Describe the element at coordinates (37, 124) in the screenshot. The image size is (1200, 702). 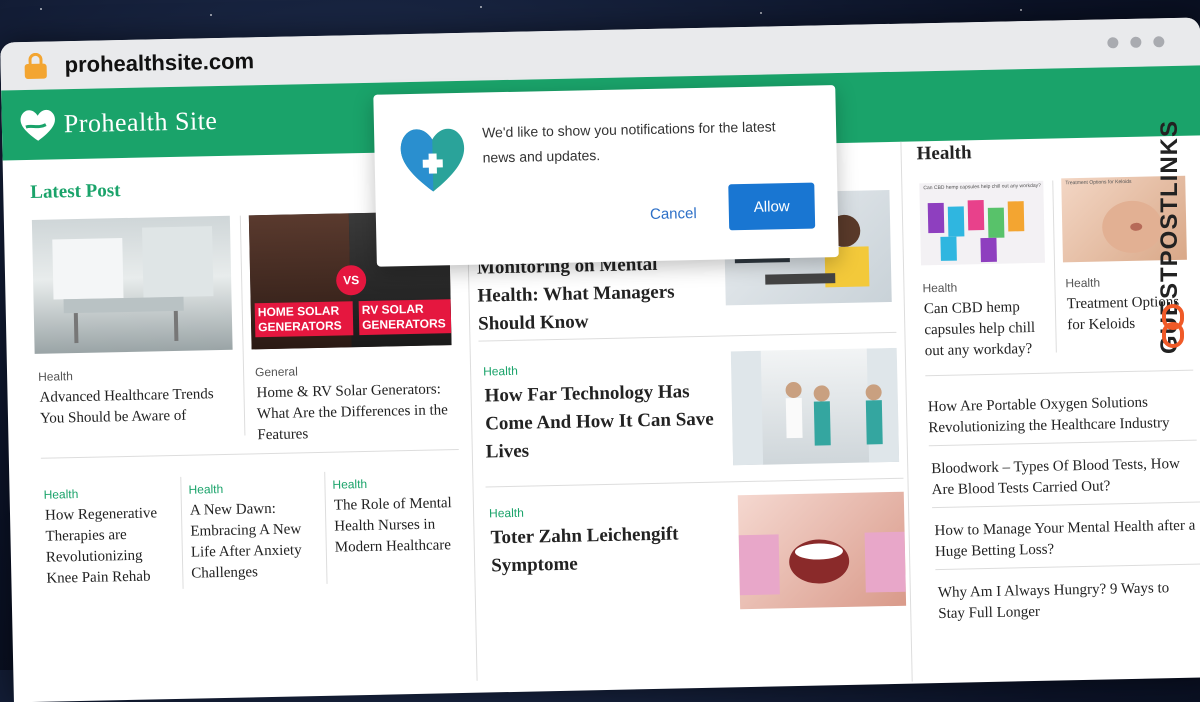
I see `heart-hand-logo-icon` at that location.